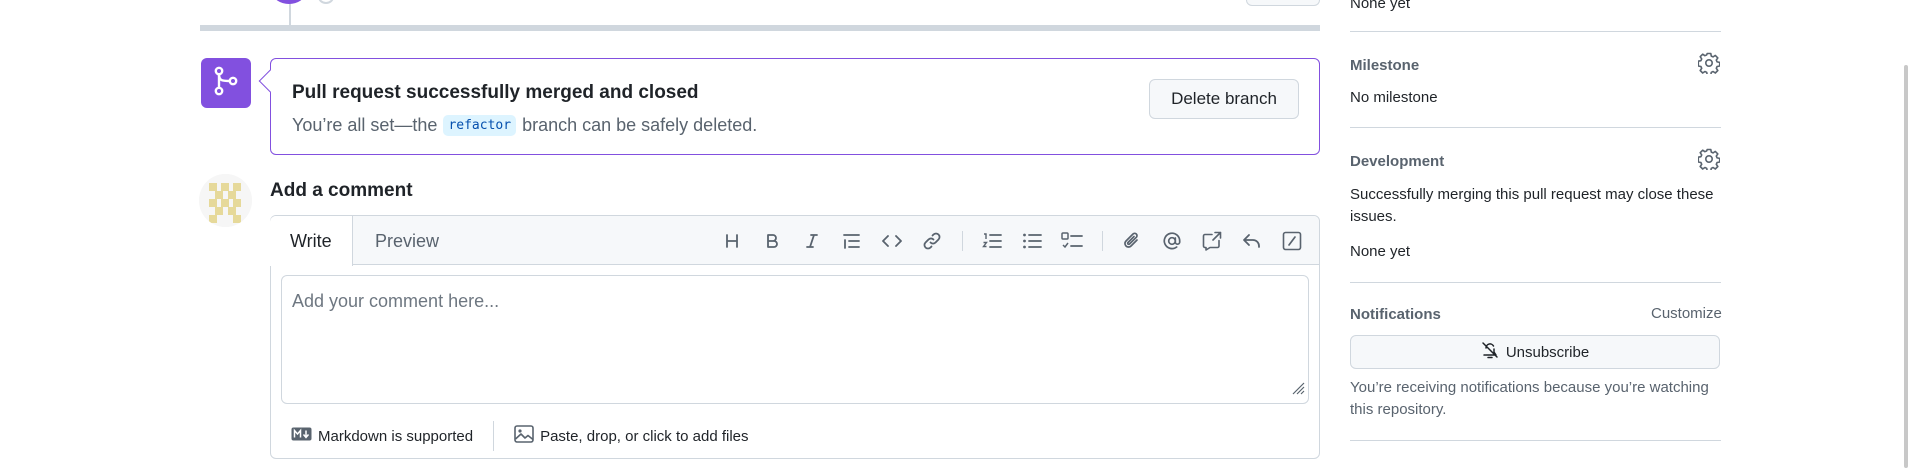 Image resolution: width=1920 pixels, height=468 pixels. I want to click on sidebar-top-value: None yet, so click(1380, 6).